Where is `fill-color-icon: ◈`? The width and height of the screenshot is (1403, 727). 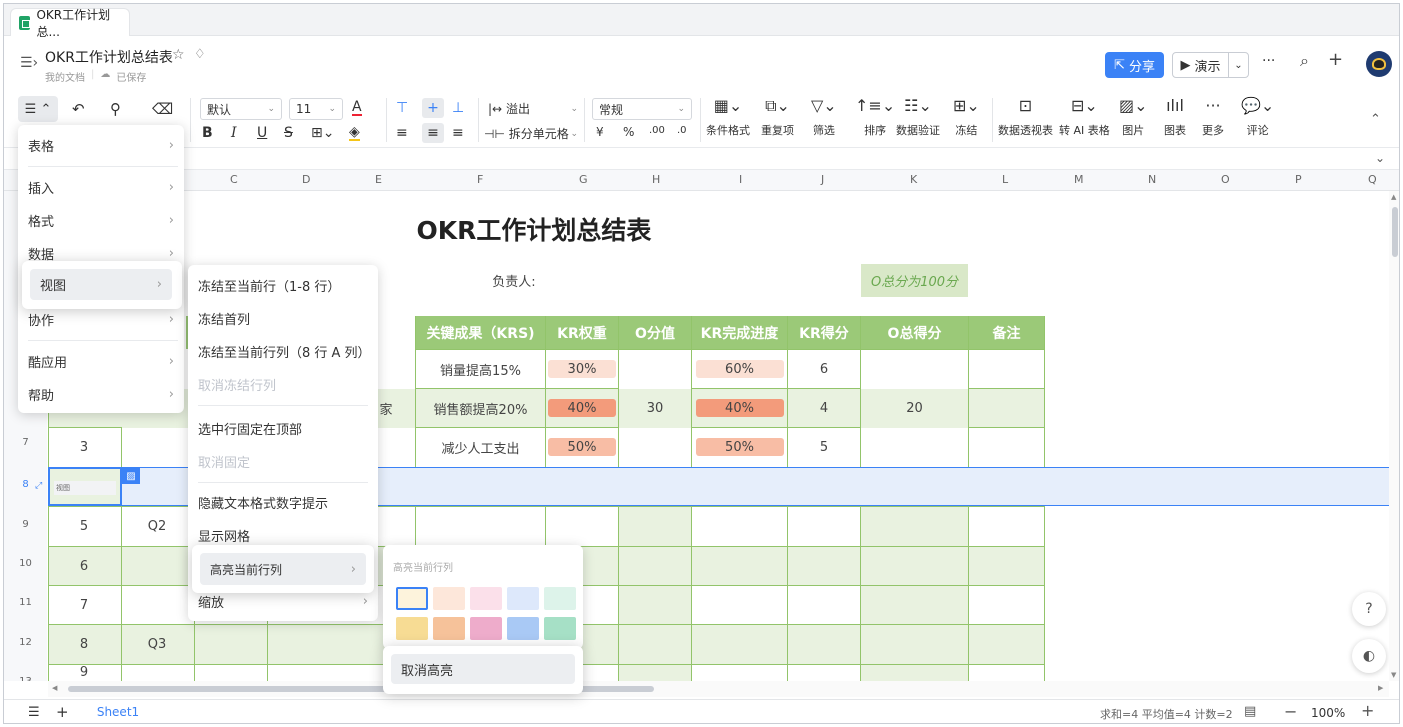 fill-color-icon: ◈ is located at coordinates (354, 133).